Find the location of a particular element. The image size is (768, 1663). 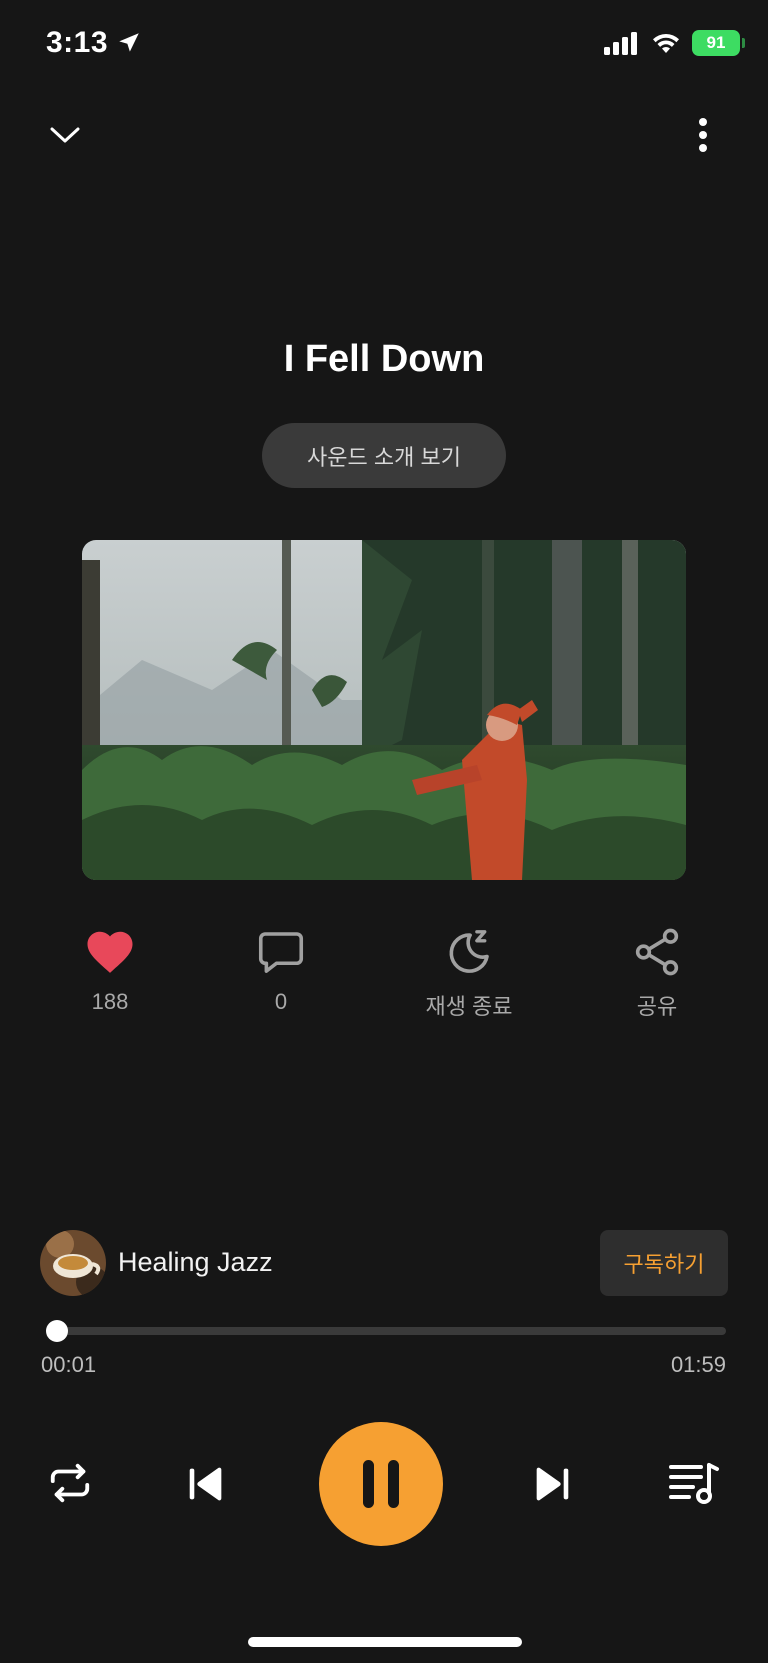

skip-next-icon is located at coordinates (552, 1484).